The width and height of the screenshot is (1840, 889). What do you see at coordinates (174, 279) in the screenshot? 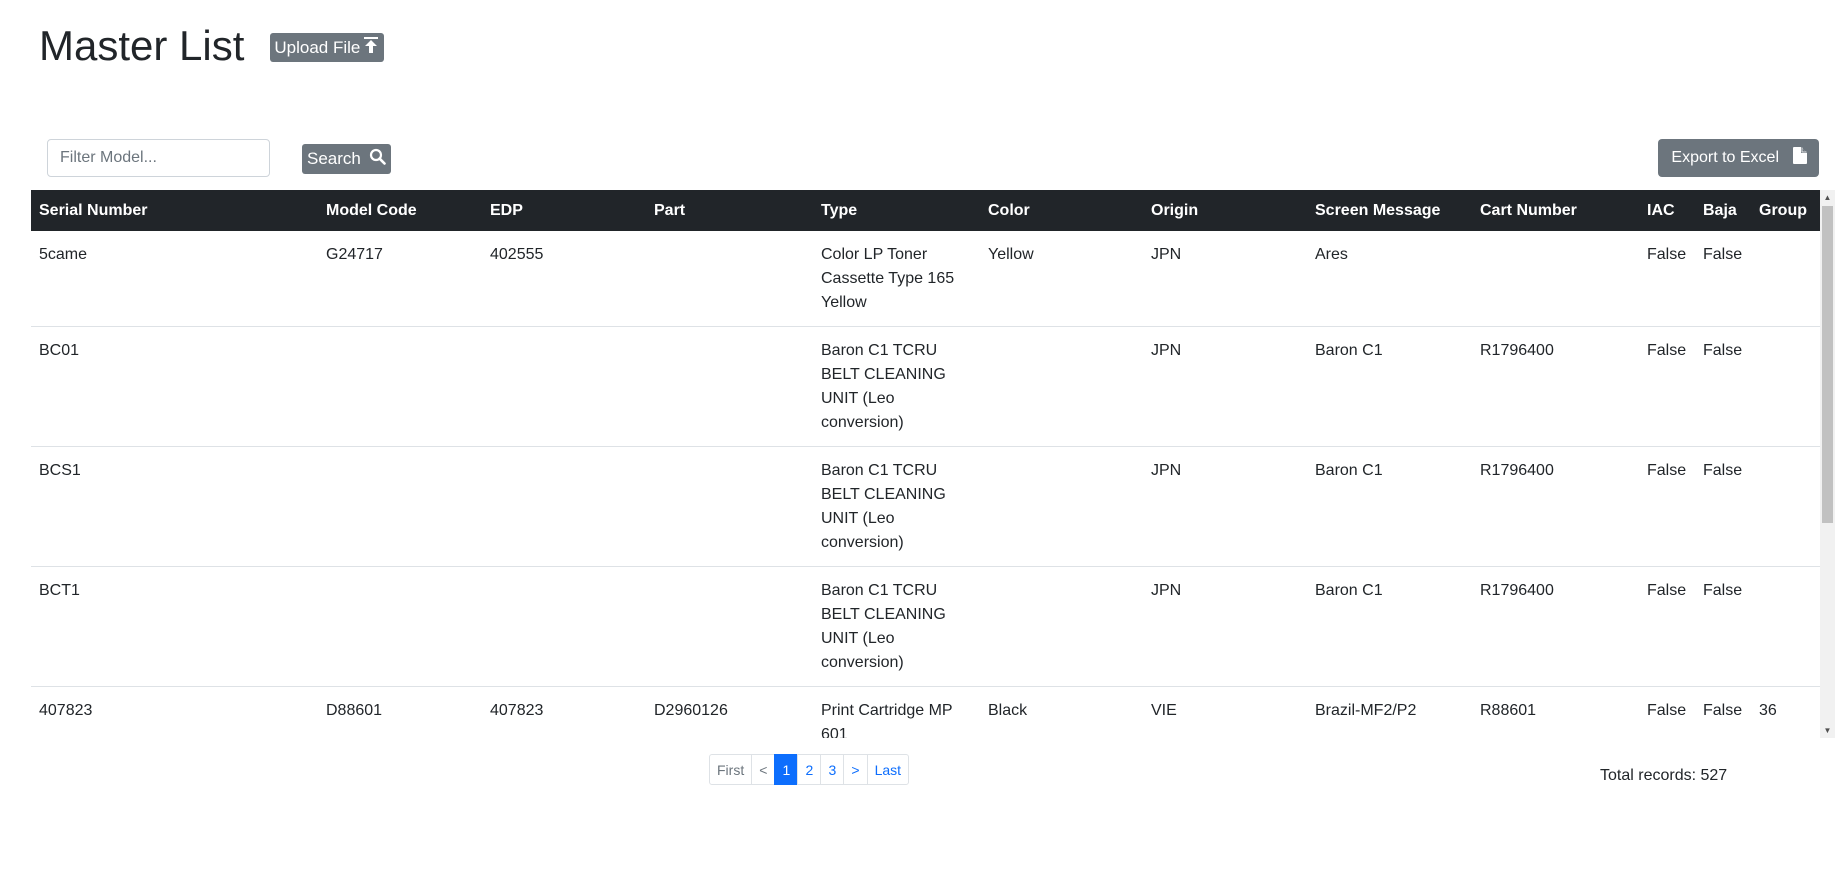
I see `cell-serial-number: 5came` at bounding box center [174, 279].